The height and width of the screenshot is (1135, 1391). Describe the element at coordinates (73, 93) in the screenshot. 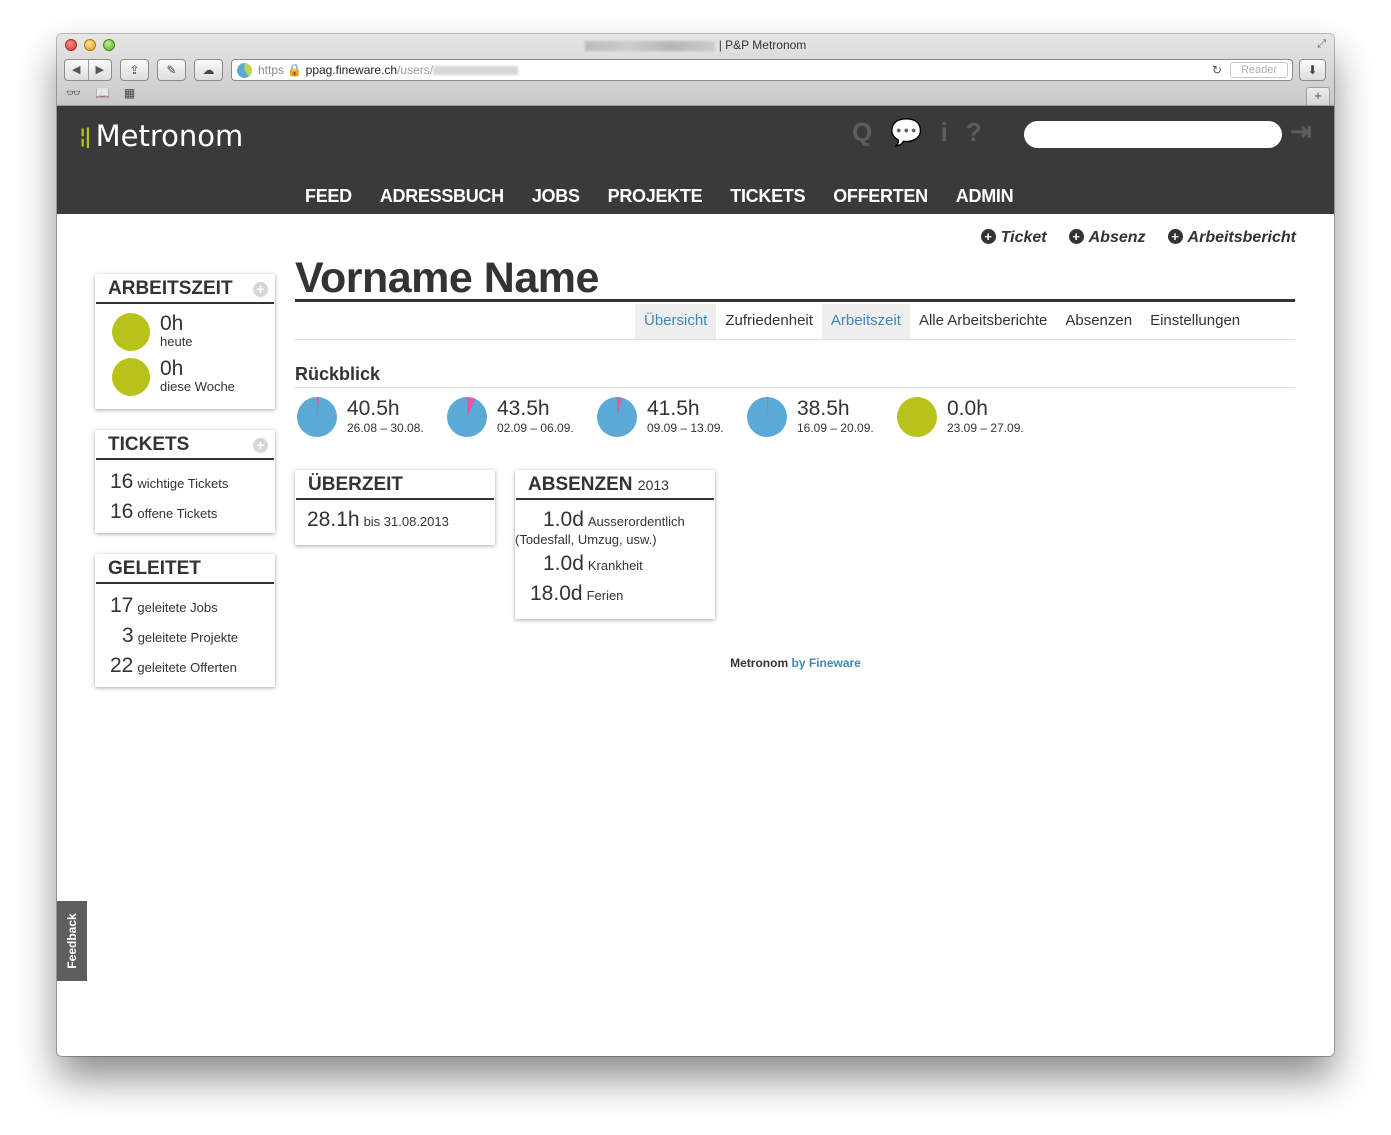

I see `reading-list-icon: 👓` at that location.